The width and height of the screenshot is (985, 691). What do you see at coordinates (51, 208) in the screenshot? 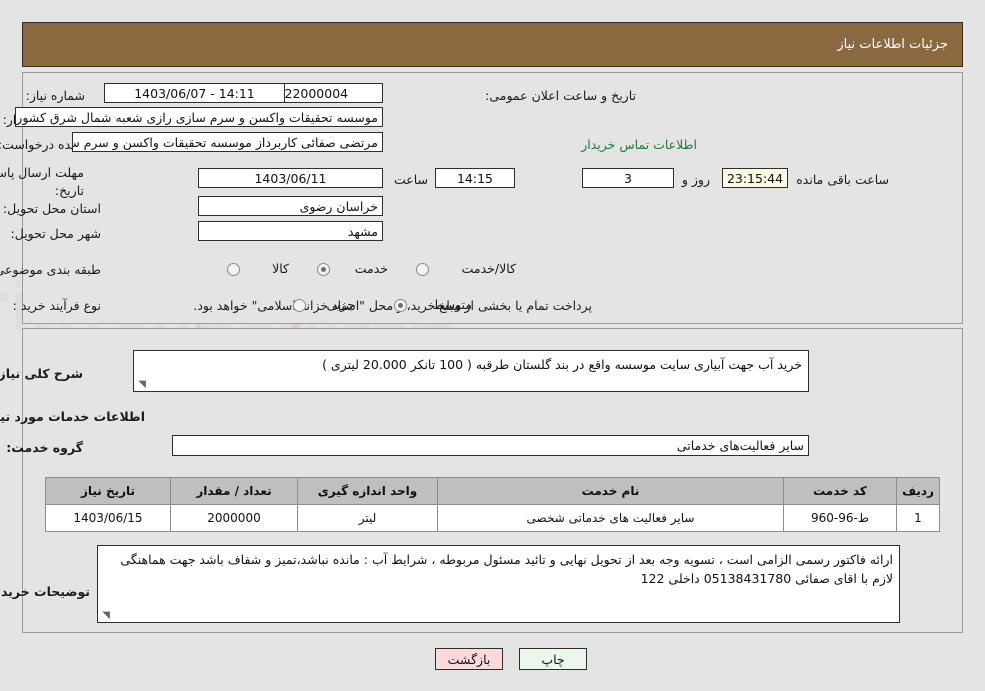
I see `province-label: استان محل تحویل:` at bounding box center [51, 208].